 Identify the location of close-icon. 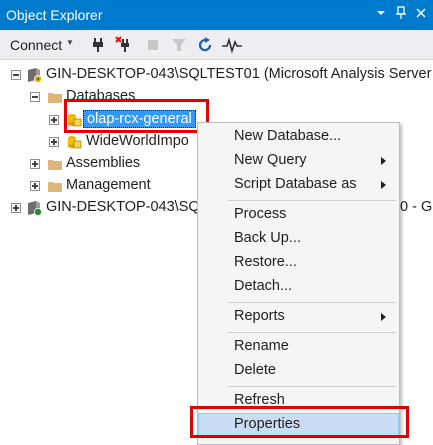
(421, 13).